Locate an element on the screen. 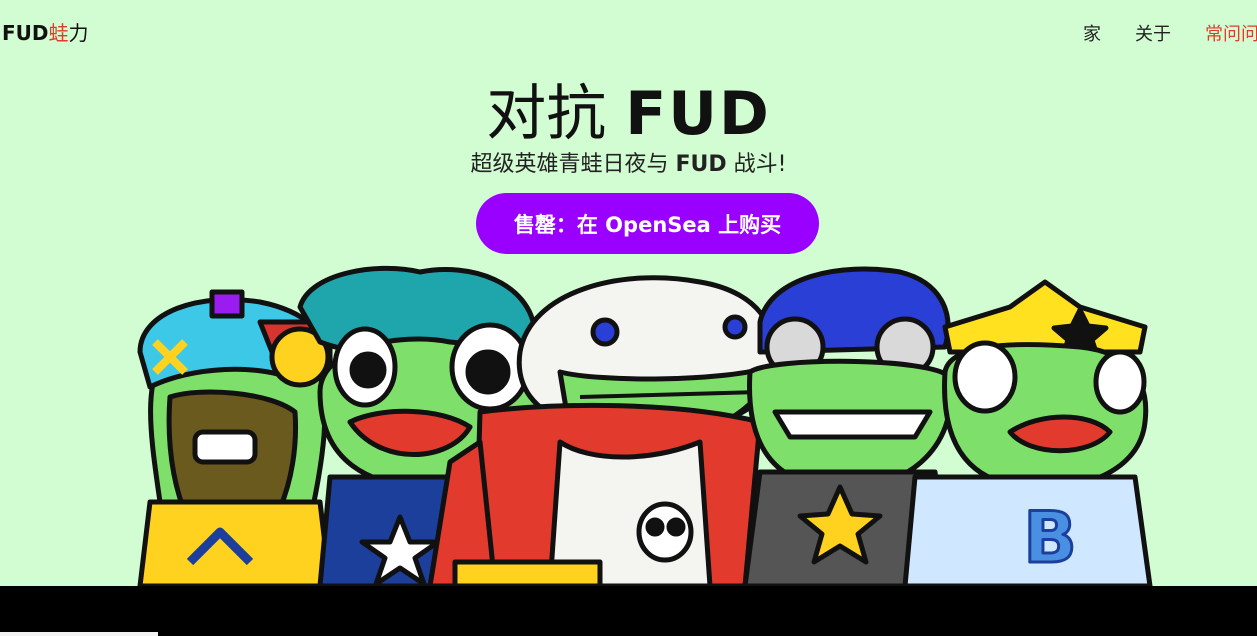  hero-title-prefix: 对抗 is located at coordinates (546, 114).